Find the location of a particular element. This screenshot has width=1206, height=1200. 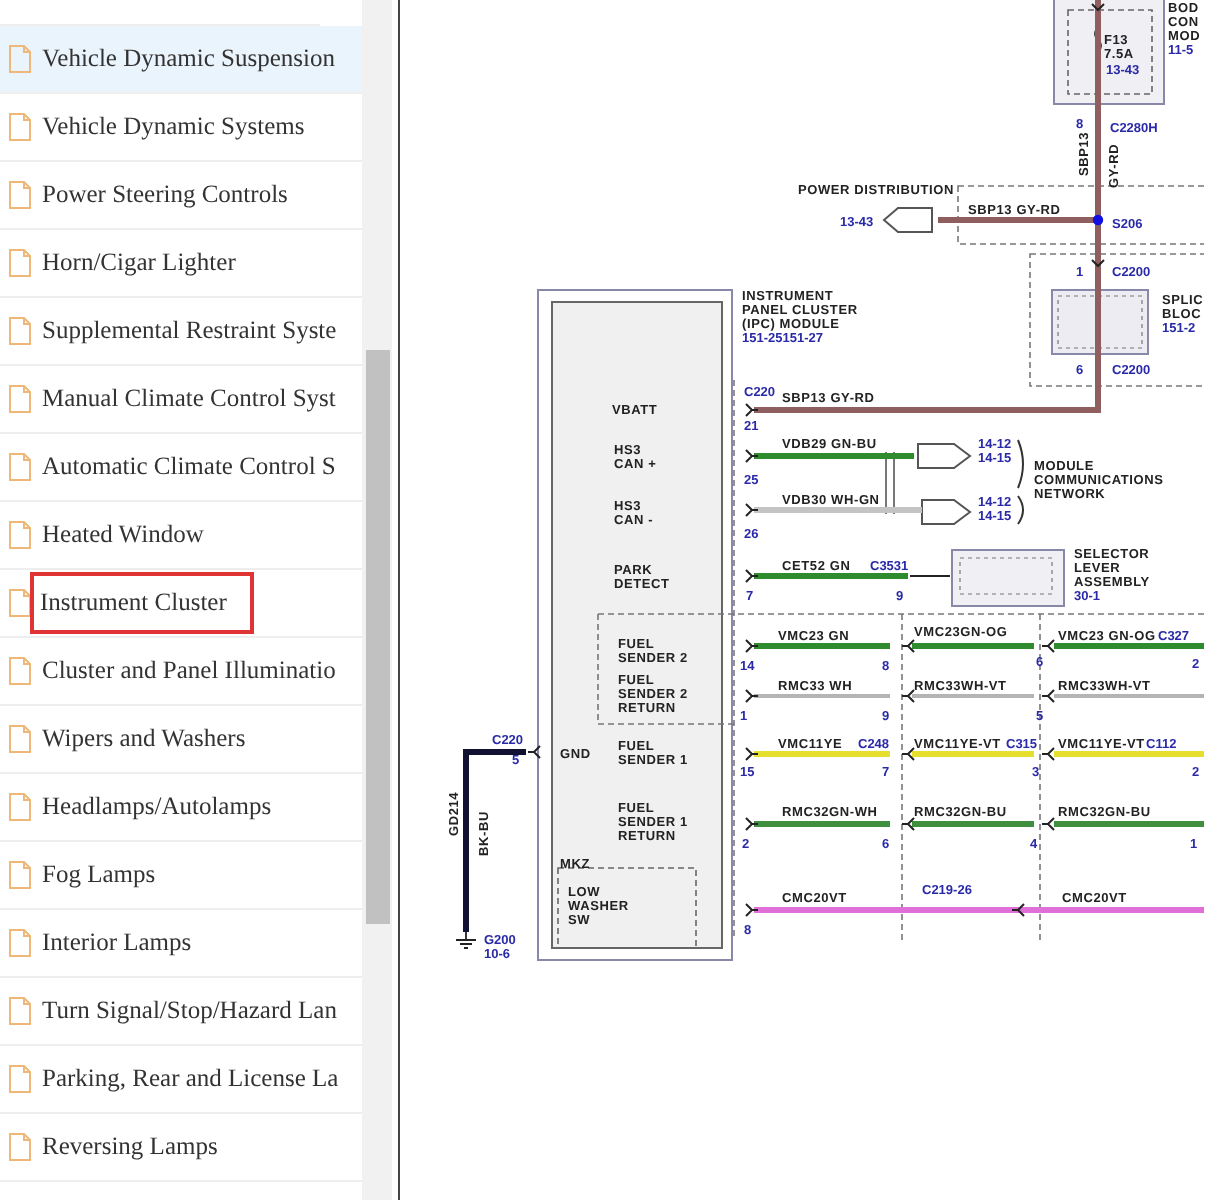

twist-icon is located at coordinates (890, 483).